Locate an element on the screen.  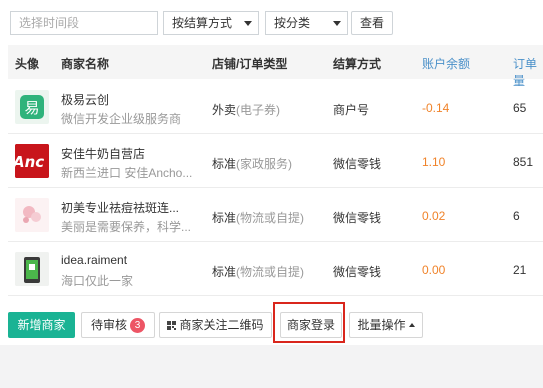
pending-review-button: 待审核 3 is located at coordinates (118, 325).